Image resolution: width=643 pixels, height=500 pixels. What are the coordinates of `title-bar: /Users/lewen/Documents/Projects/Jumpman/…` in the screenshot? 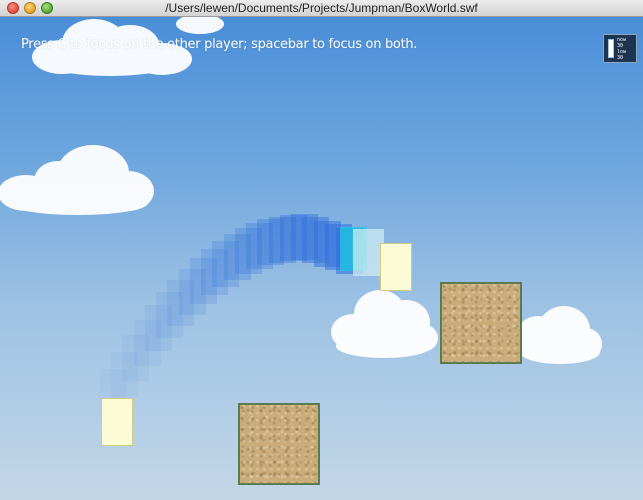 It's located at (321, 8).